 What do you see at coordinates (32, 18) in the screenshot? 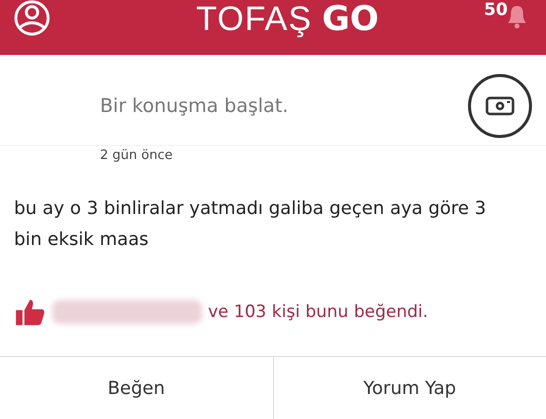
I see `profile-icon` at bounding box center [32, 18].